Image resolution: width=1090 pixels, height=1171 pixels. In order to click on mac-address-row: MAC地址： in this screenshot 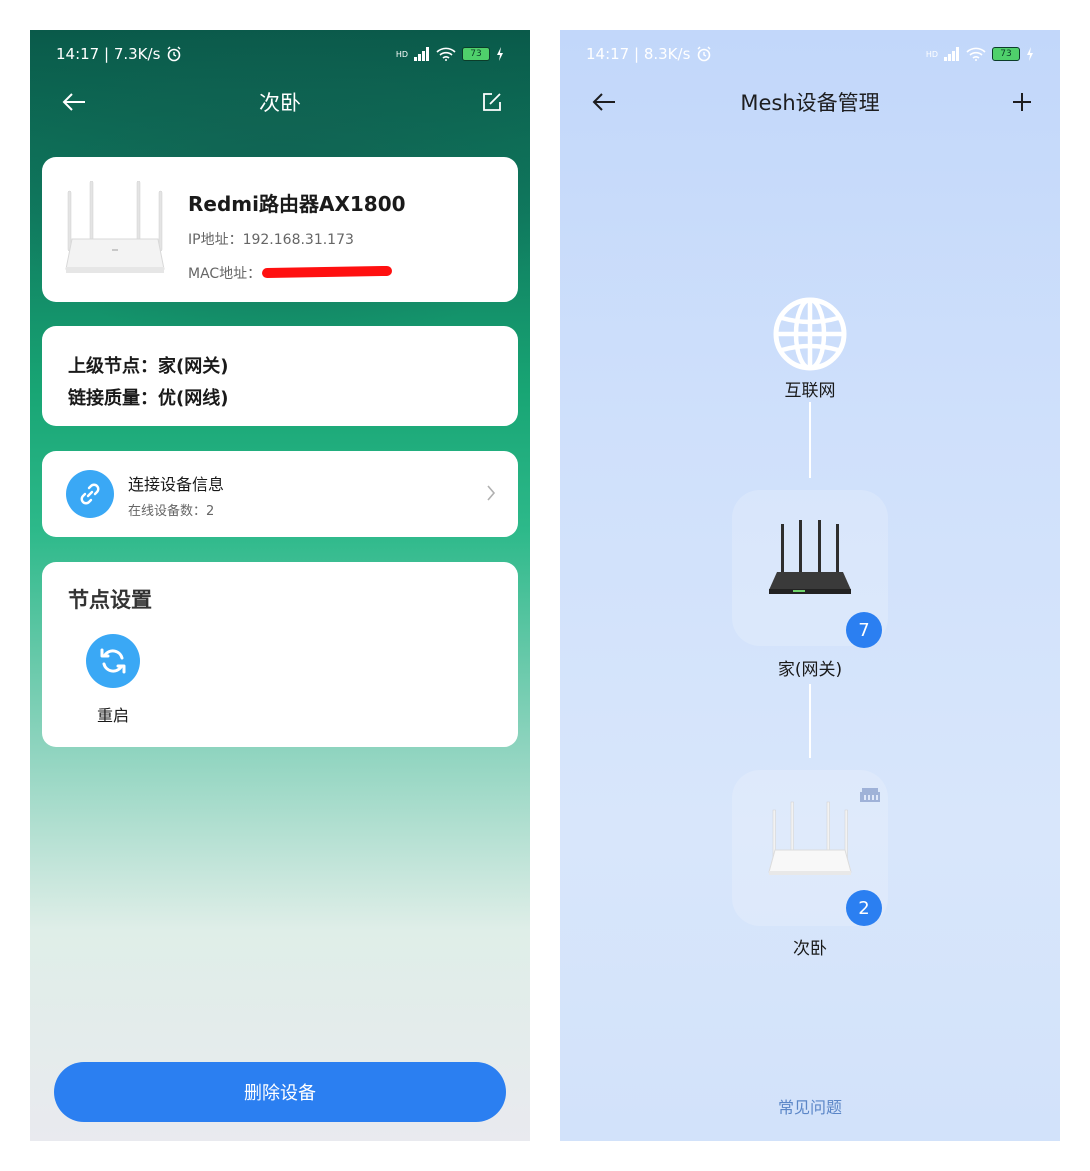, I will do `click(224, 273)`.